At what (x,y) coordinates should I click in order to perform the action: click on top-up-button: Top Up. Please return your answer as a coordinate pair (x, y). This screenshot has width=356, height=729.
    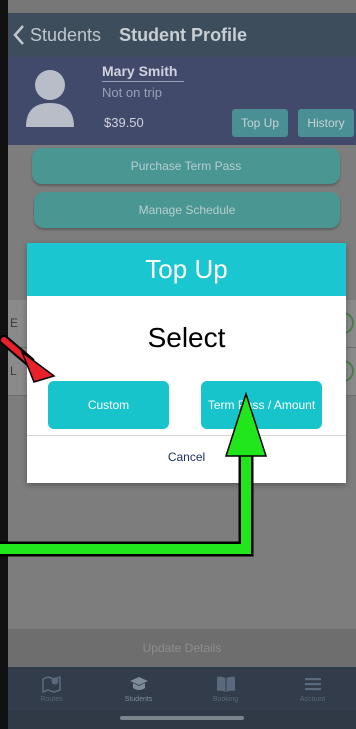
    Looking at the image, I should click on (260, 123).